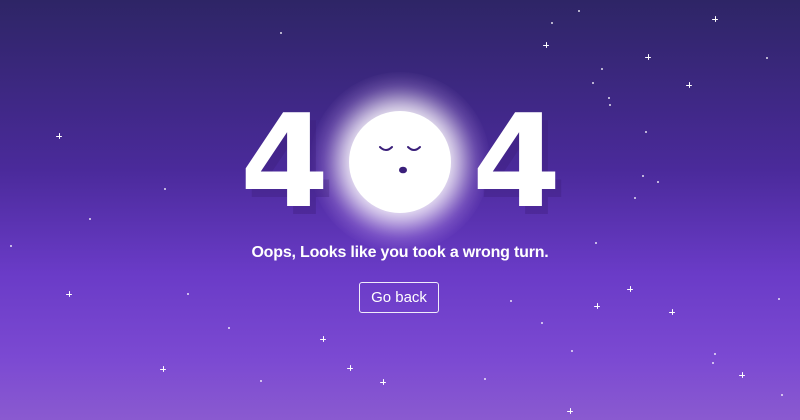 The height and width of the screenshot is (420, 800). I want to click on error-digit-right: 4, so click(517, 162).